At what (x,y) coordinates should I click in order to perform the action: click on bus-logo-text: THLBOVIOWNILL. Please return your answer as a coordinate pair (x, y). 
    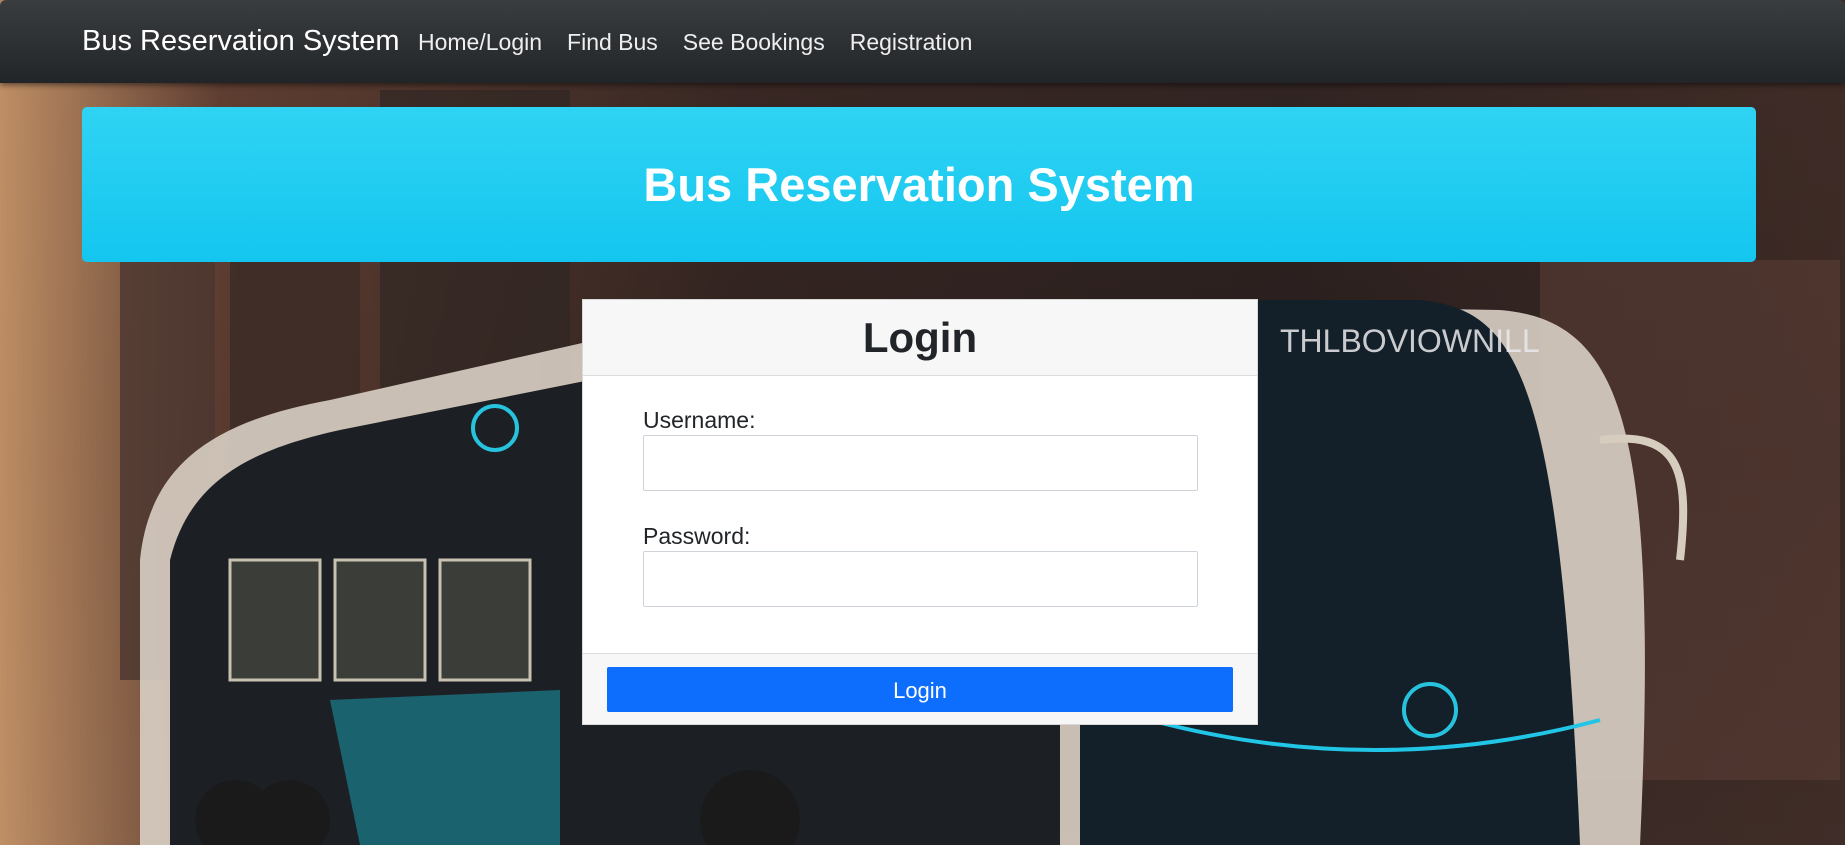
    Looking at the image, I should click on (1410, 341).